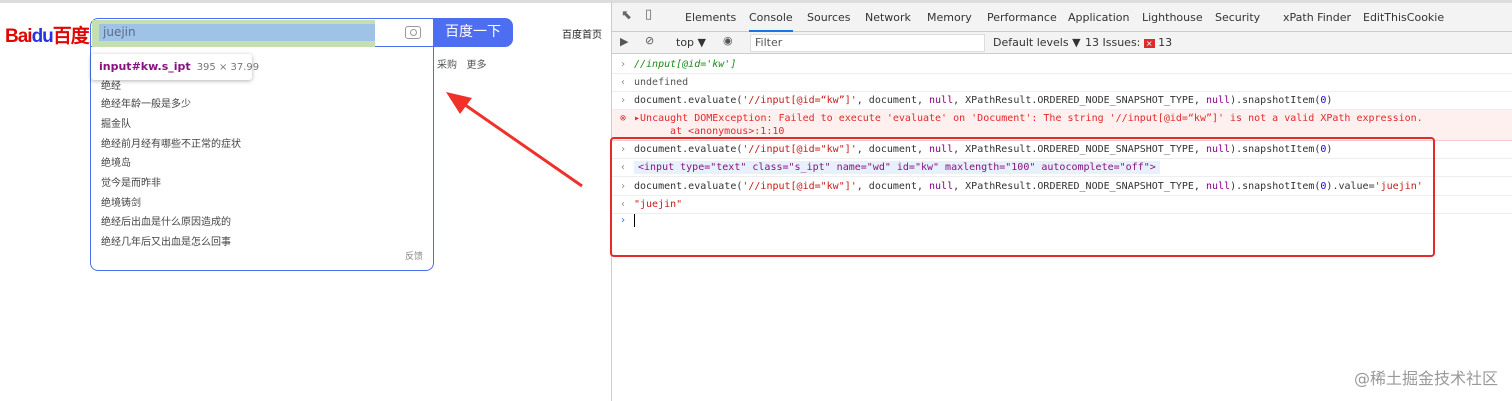 The height and width of the screenshot is (401, 1512). Describe the element at coordinates (121, 201) in the screenshot. I see `suggestion-item: 绝境铸剑` at that location.